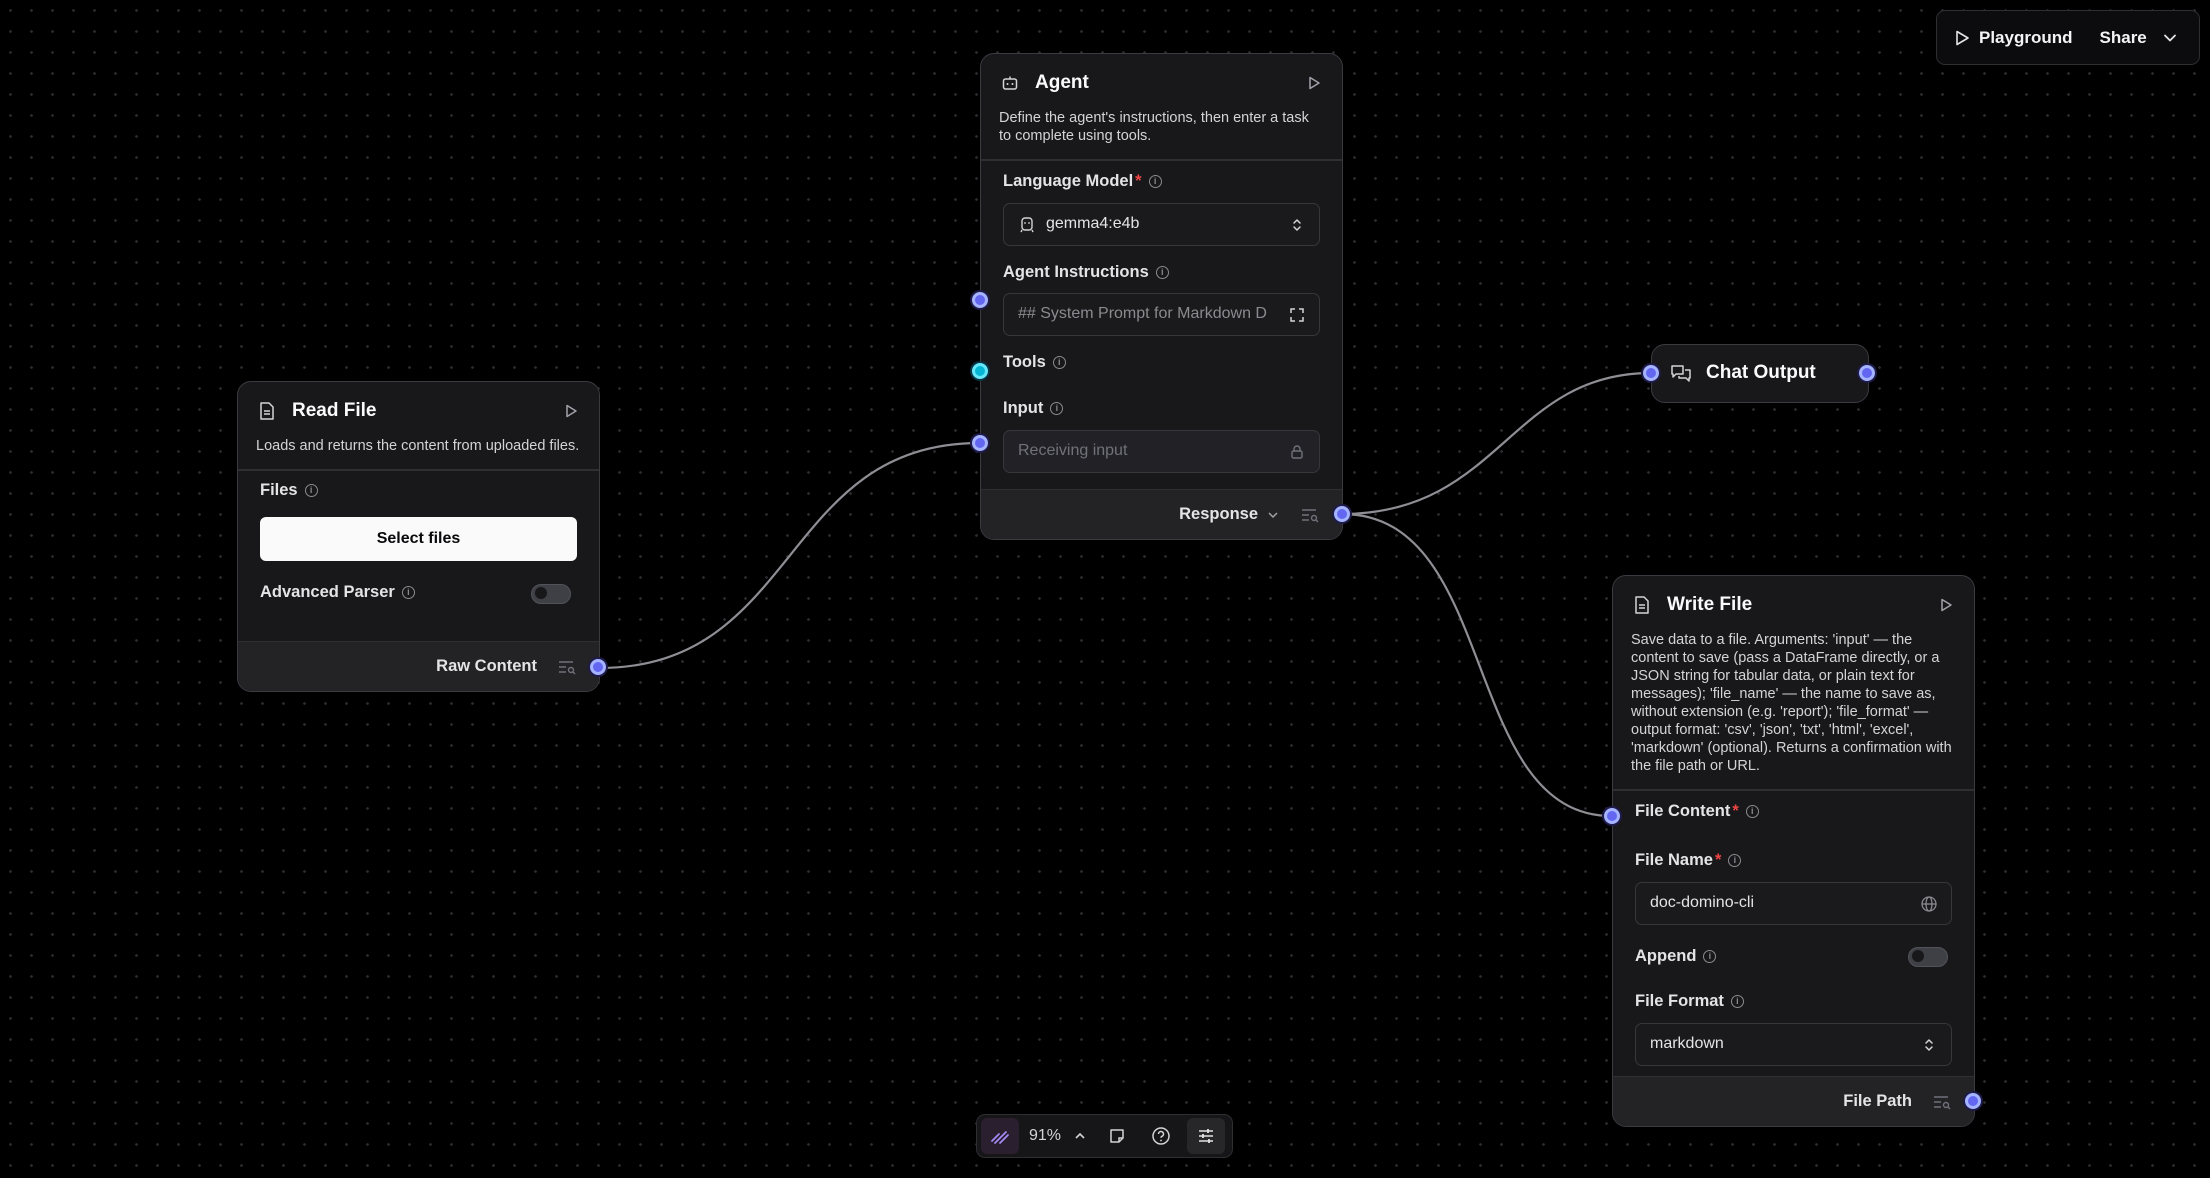 The image size is (2210, 1178). I want to click on file-name-value: doc-domino-cli, so click(1702, 902).